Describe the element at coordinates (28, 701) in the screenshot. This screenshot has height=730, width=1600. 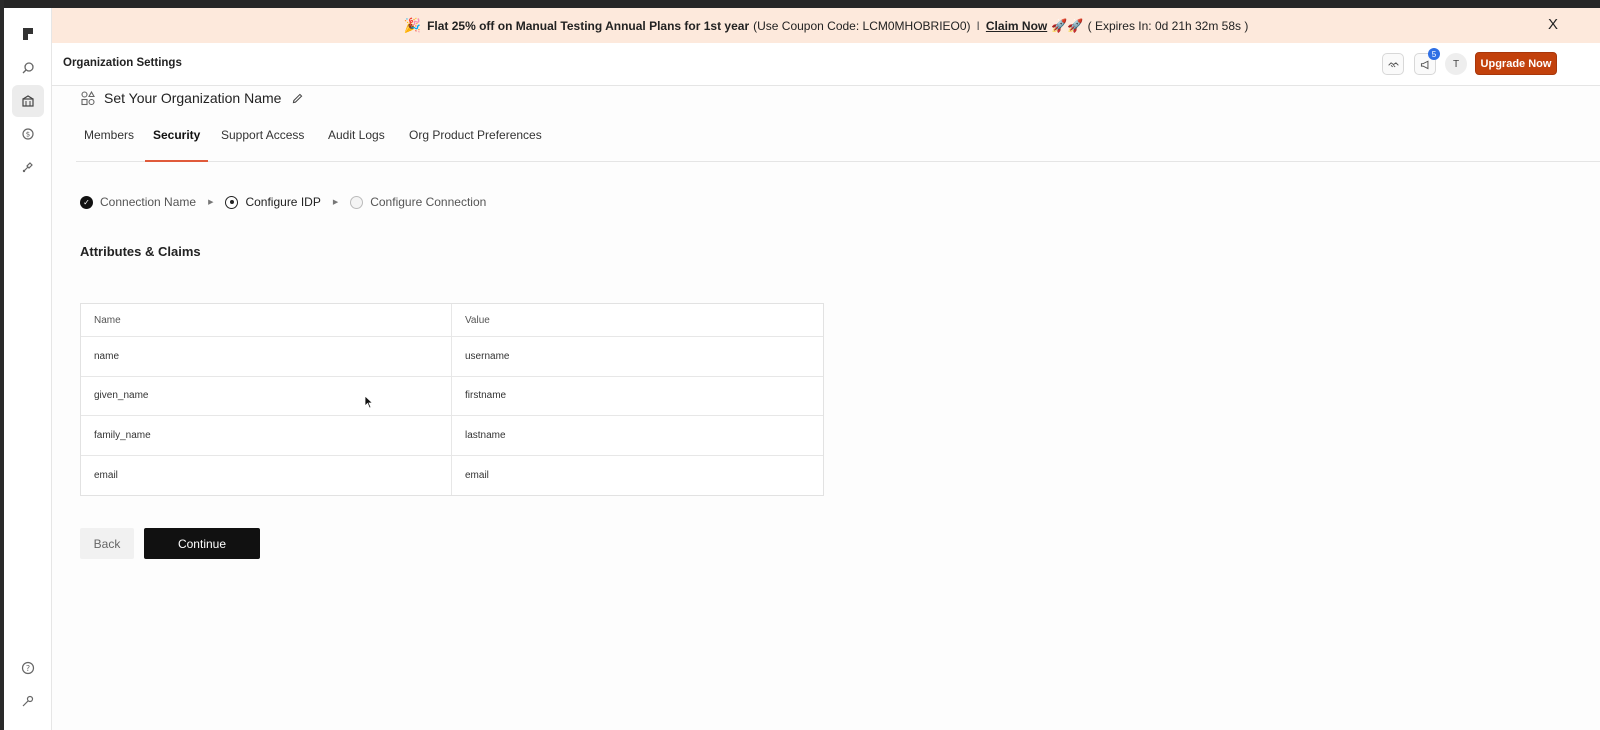
I see `sidebar-key-icon` at that location.